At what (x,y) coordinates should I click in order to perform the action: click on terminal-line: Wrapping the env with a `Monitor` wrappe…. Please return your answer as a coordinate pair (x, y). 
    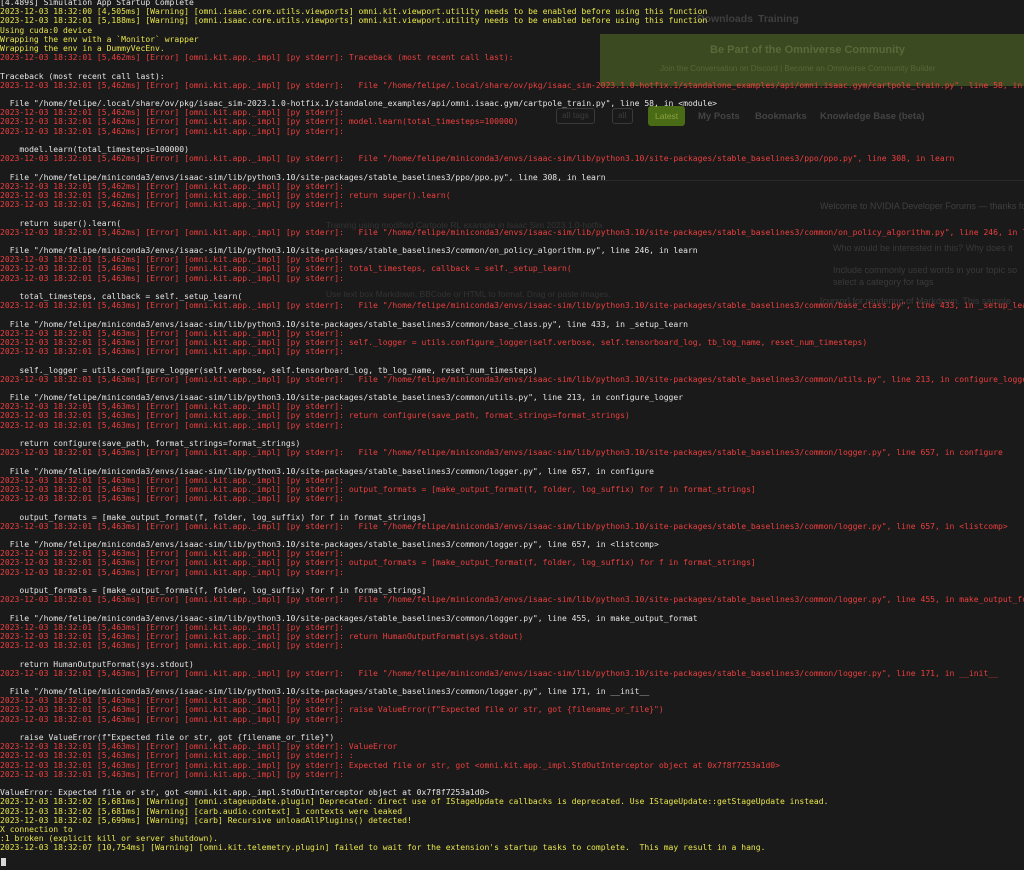
    Looking at the image, I should click on (99, 39).